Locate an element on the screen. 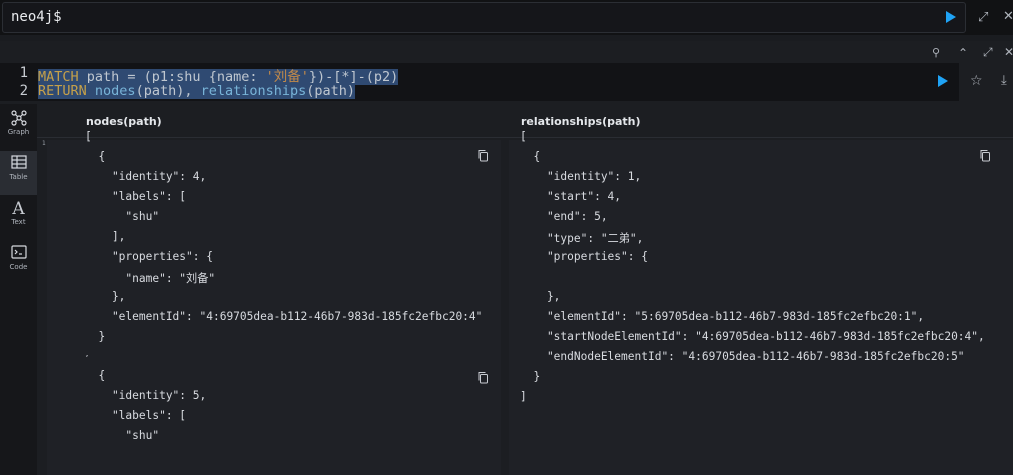  text-icon: A is located at coordinates (18, 209).